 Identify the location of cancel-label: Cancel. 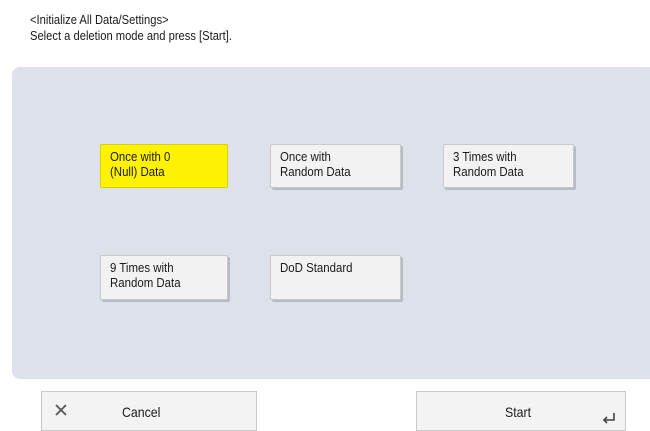
(141, 412).